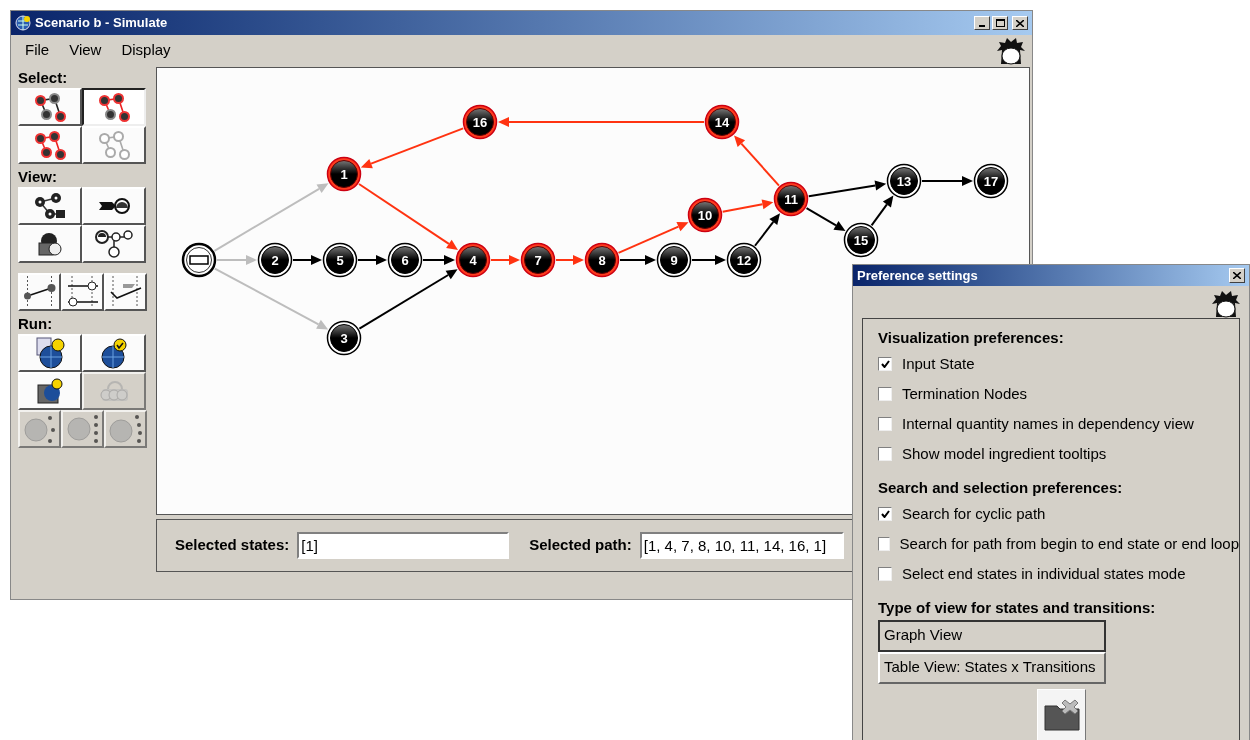 This screenshot has height=740, width=1250. I want to click on checkbox-label: Input State, so click(938, 363).